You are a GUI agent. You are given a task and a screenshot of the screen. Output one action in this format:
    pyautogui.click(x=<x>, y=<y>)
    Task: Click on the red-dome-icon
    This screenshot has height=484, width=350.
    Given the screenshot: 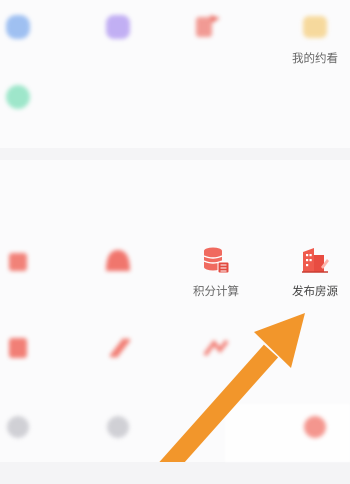 What is the action you would take?
    pyautogui.click(x=118, y=260)
    